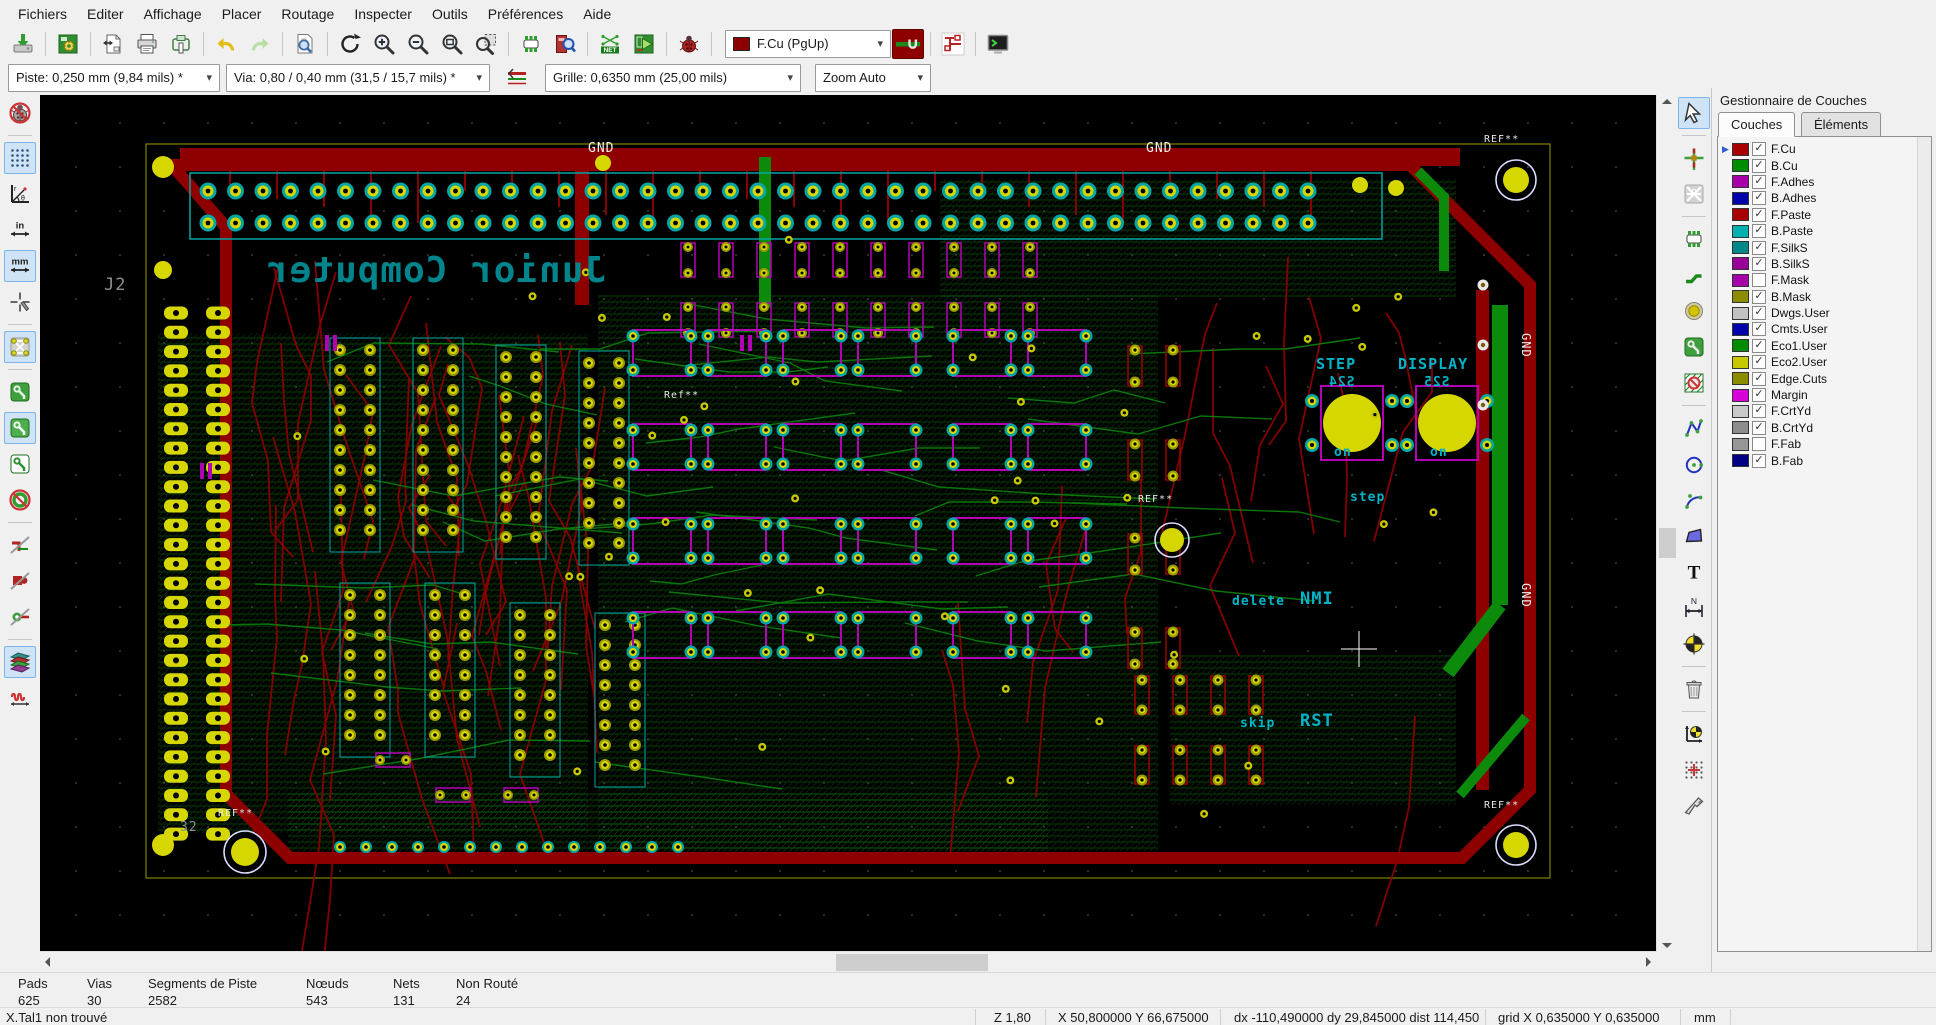 The height and width of the screenshot is (1025, 1936). Describe the element at coordinates (1694, 734) in the screenshot. I see `drill-place-origin-button` at that location.